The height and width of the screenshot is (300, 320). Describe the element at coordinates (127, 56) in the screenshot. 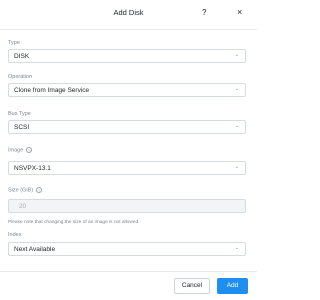

I see `type-select: DISK ⌄` at that location.